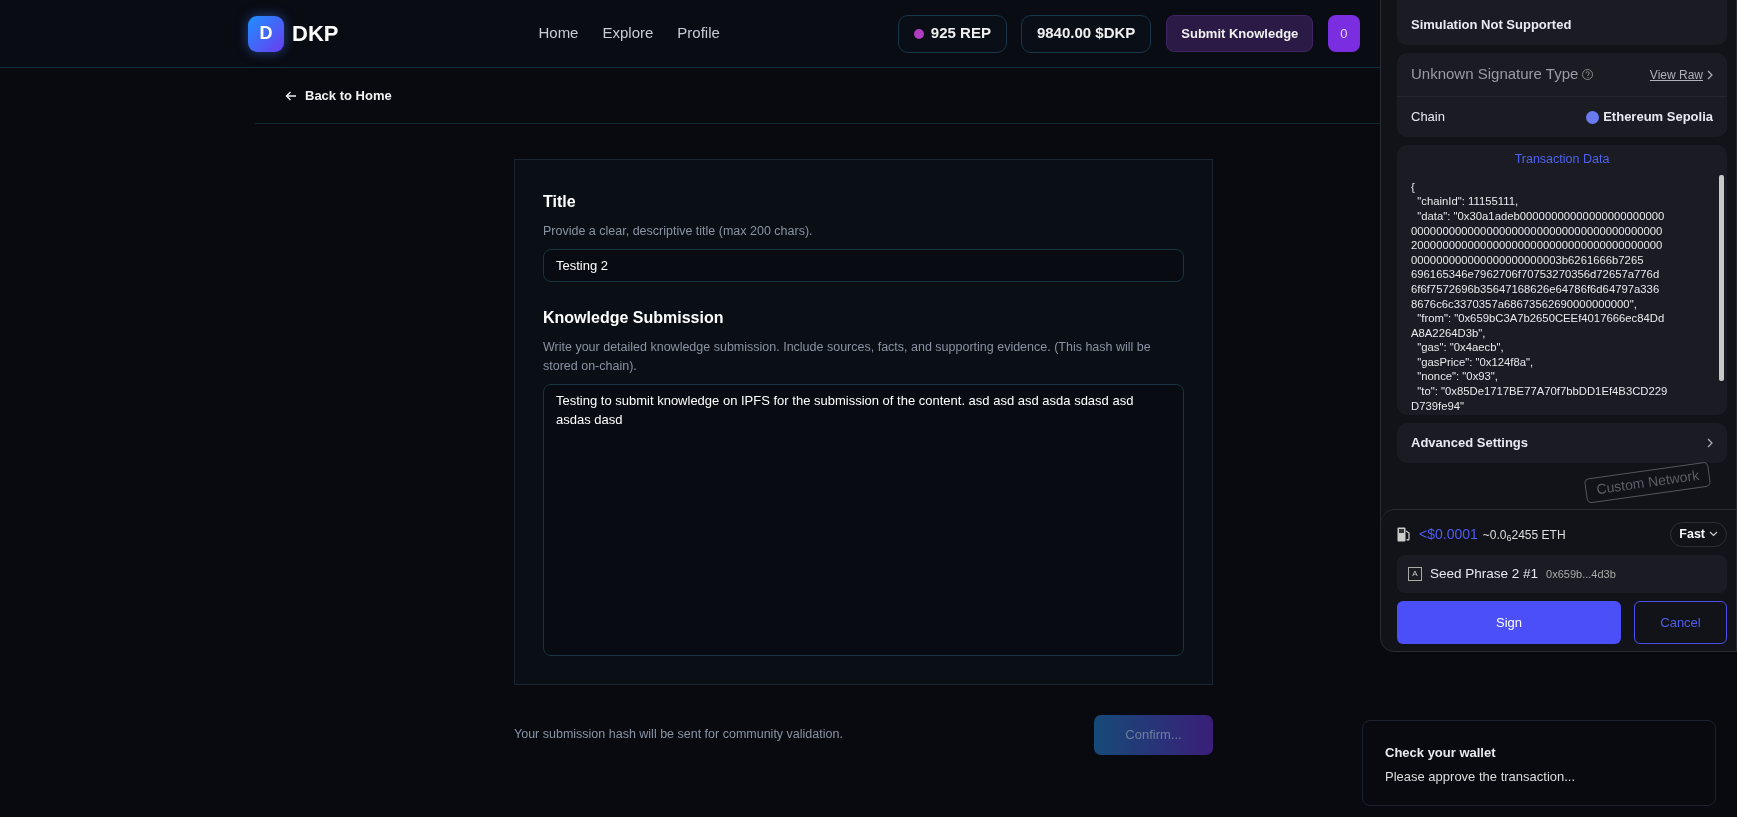 This screenshot has width=1737, height=817. Describe the element at coordinates (628, 33) in the screenshot. I see `nav-link: Explore` at that location.